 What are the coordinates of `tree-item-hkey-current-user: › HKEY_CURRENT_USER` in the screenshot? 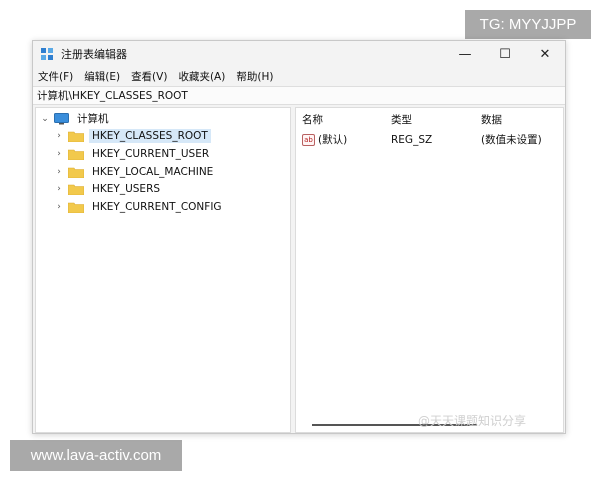 It's located at (133, 153).